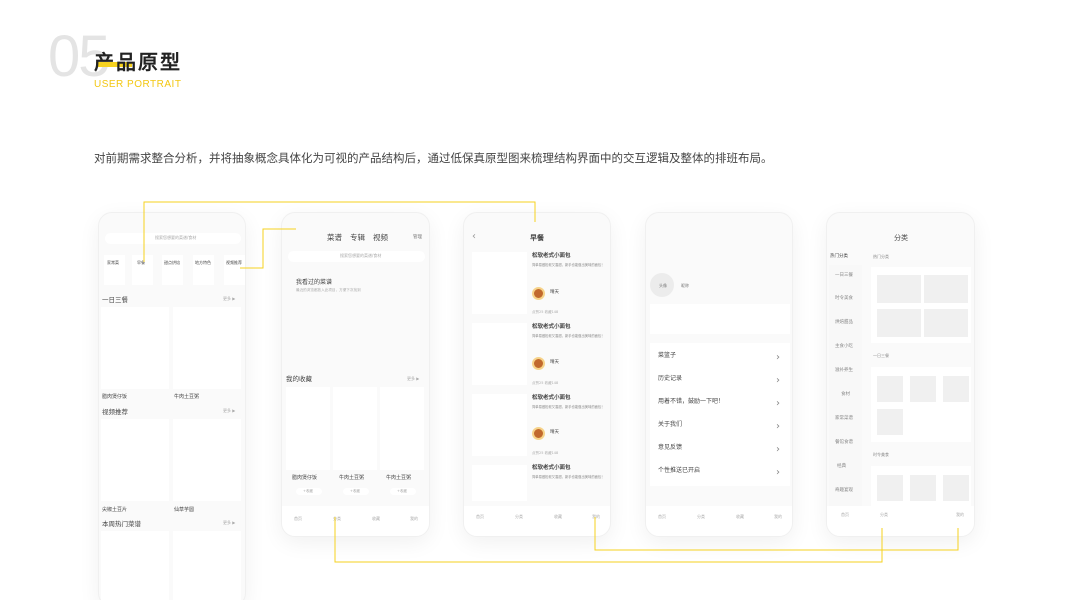 This screenshot has height=600, width=1067. What do you see at coordinates (776, 534) in the screenshot?
I see `flow-line-breakfast-to-categories` at bounding box center [776, 534].